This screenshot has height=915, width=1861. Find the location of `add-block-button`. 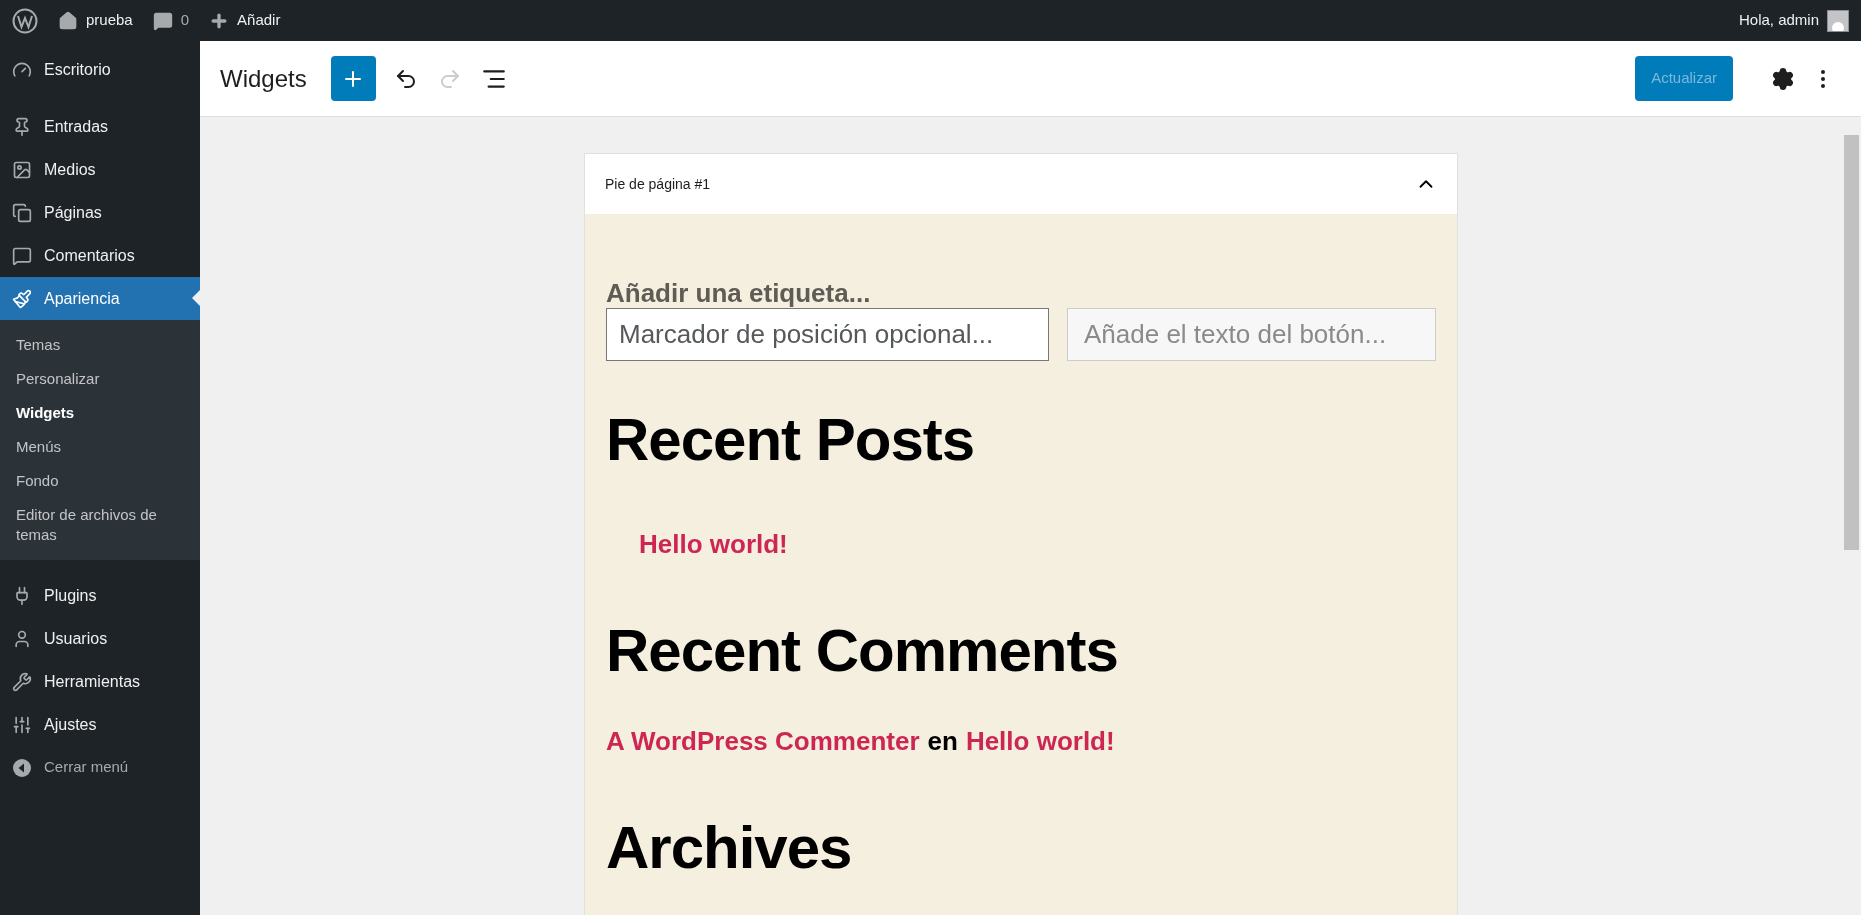

add-block-button is located at coordinates (353, 78).